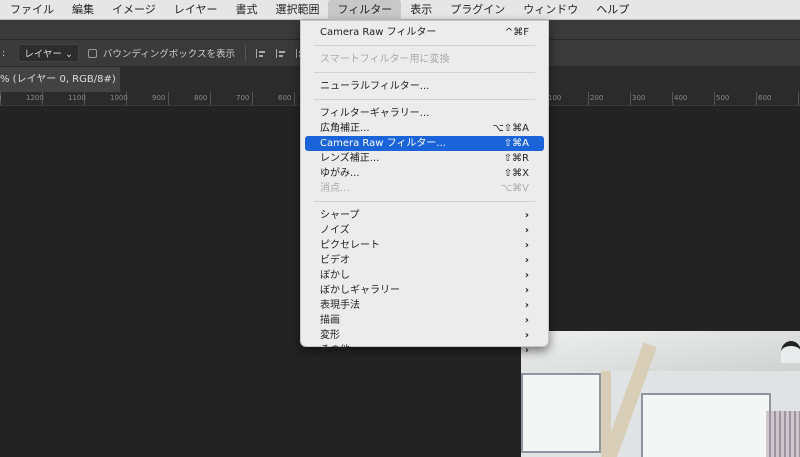 Image resolution: width=800 pixels, height=457 pixels. What do you see at coordinates (159, 98) in the screenshot?
I see `ruler-label: 900` at bounding box center [159, 98].